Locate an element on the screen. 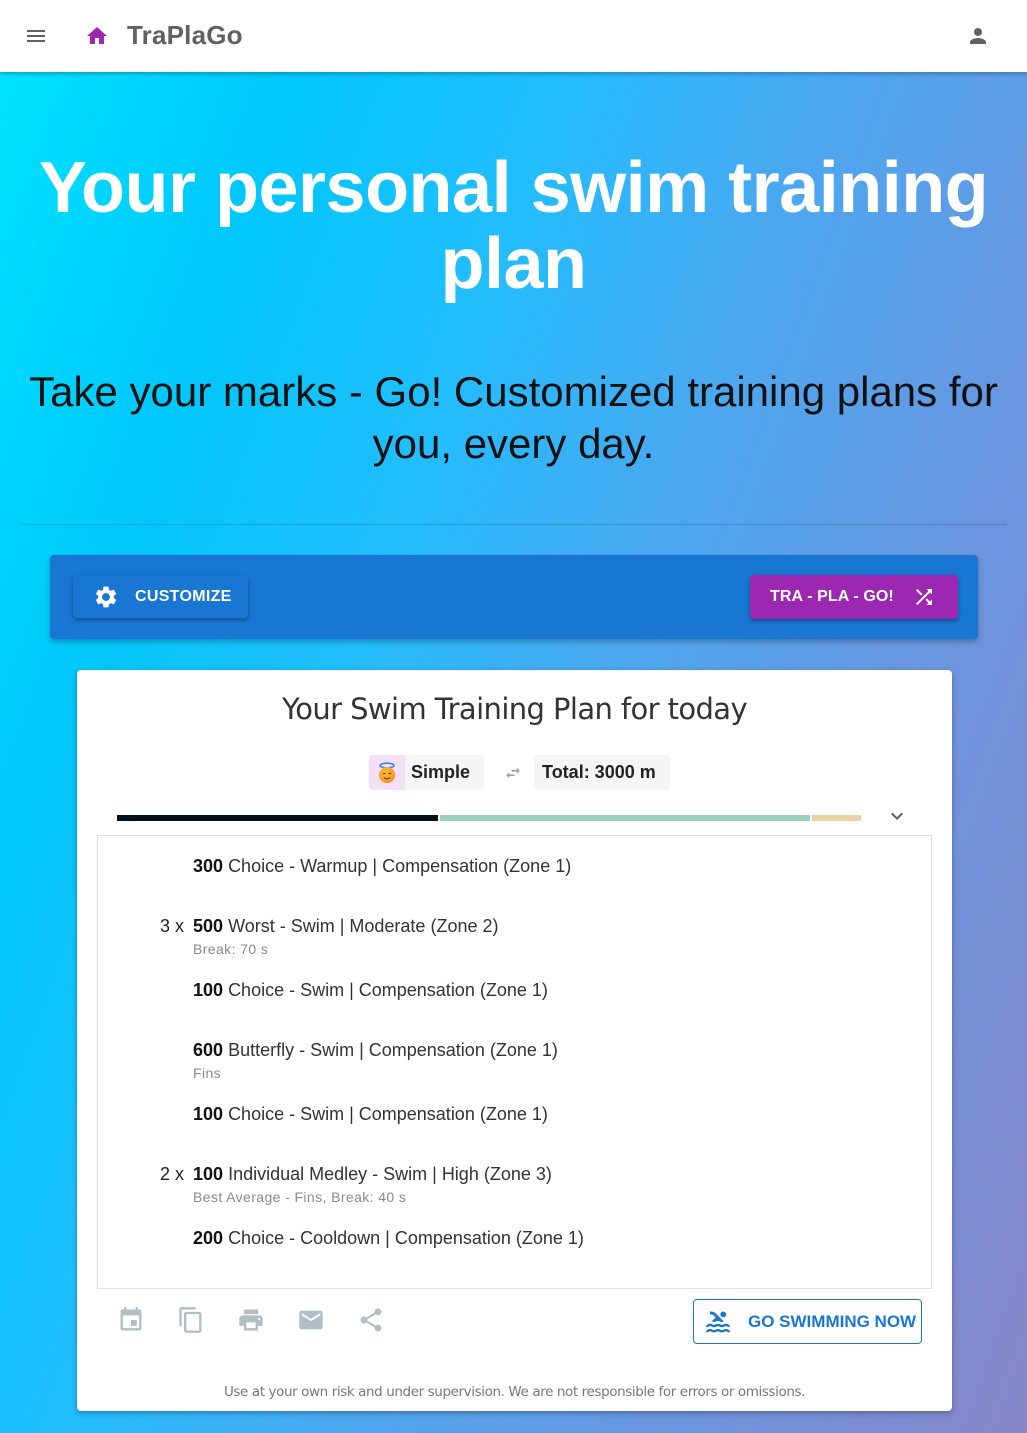  item-text: Worst - Swim | Moderate (Zone 2) is located at coordinates (363, 926).